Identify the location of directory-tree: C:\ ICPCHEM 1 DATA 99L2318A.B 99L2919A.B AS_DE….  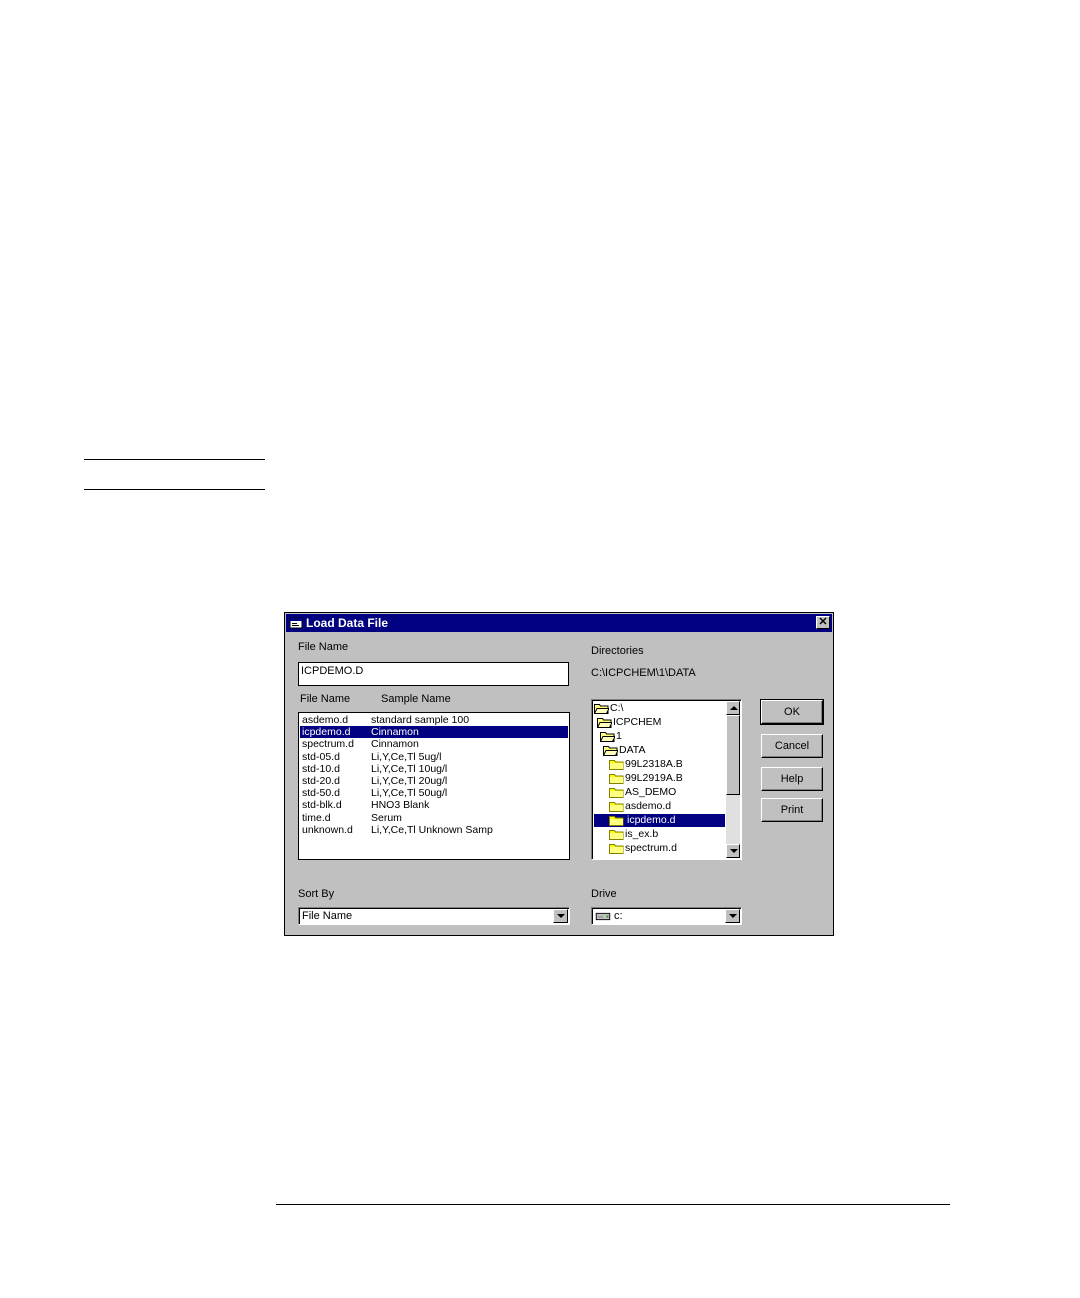
(666, 779).